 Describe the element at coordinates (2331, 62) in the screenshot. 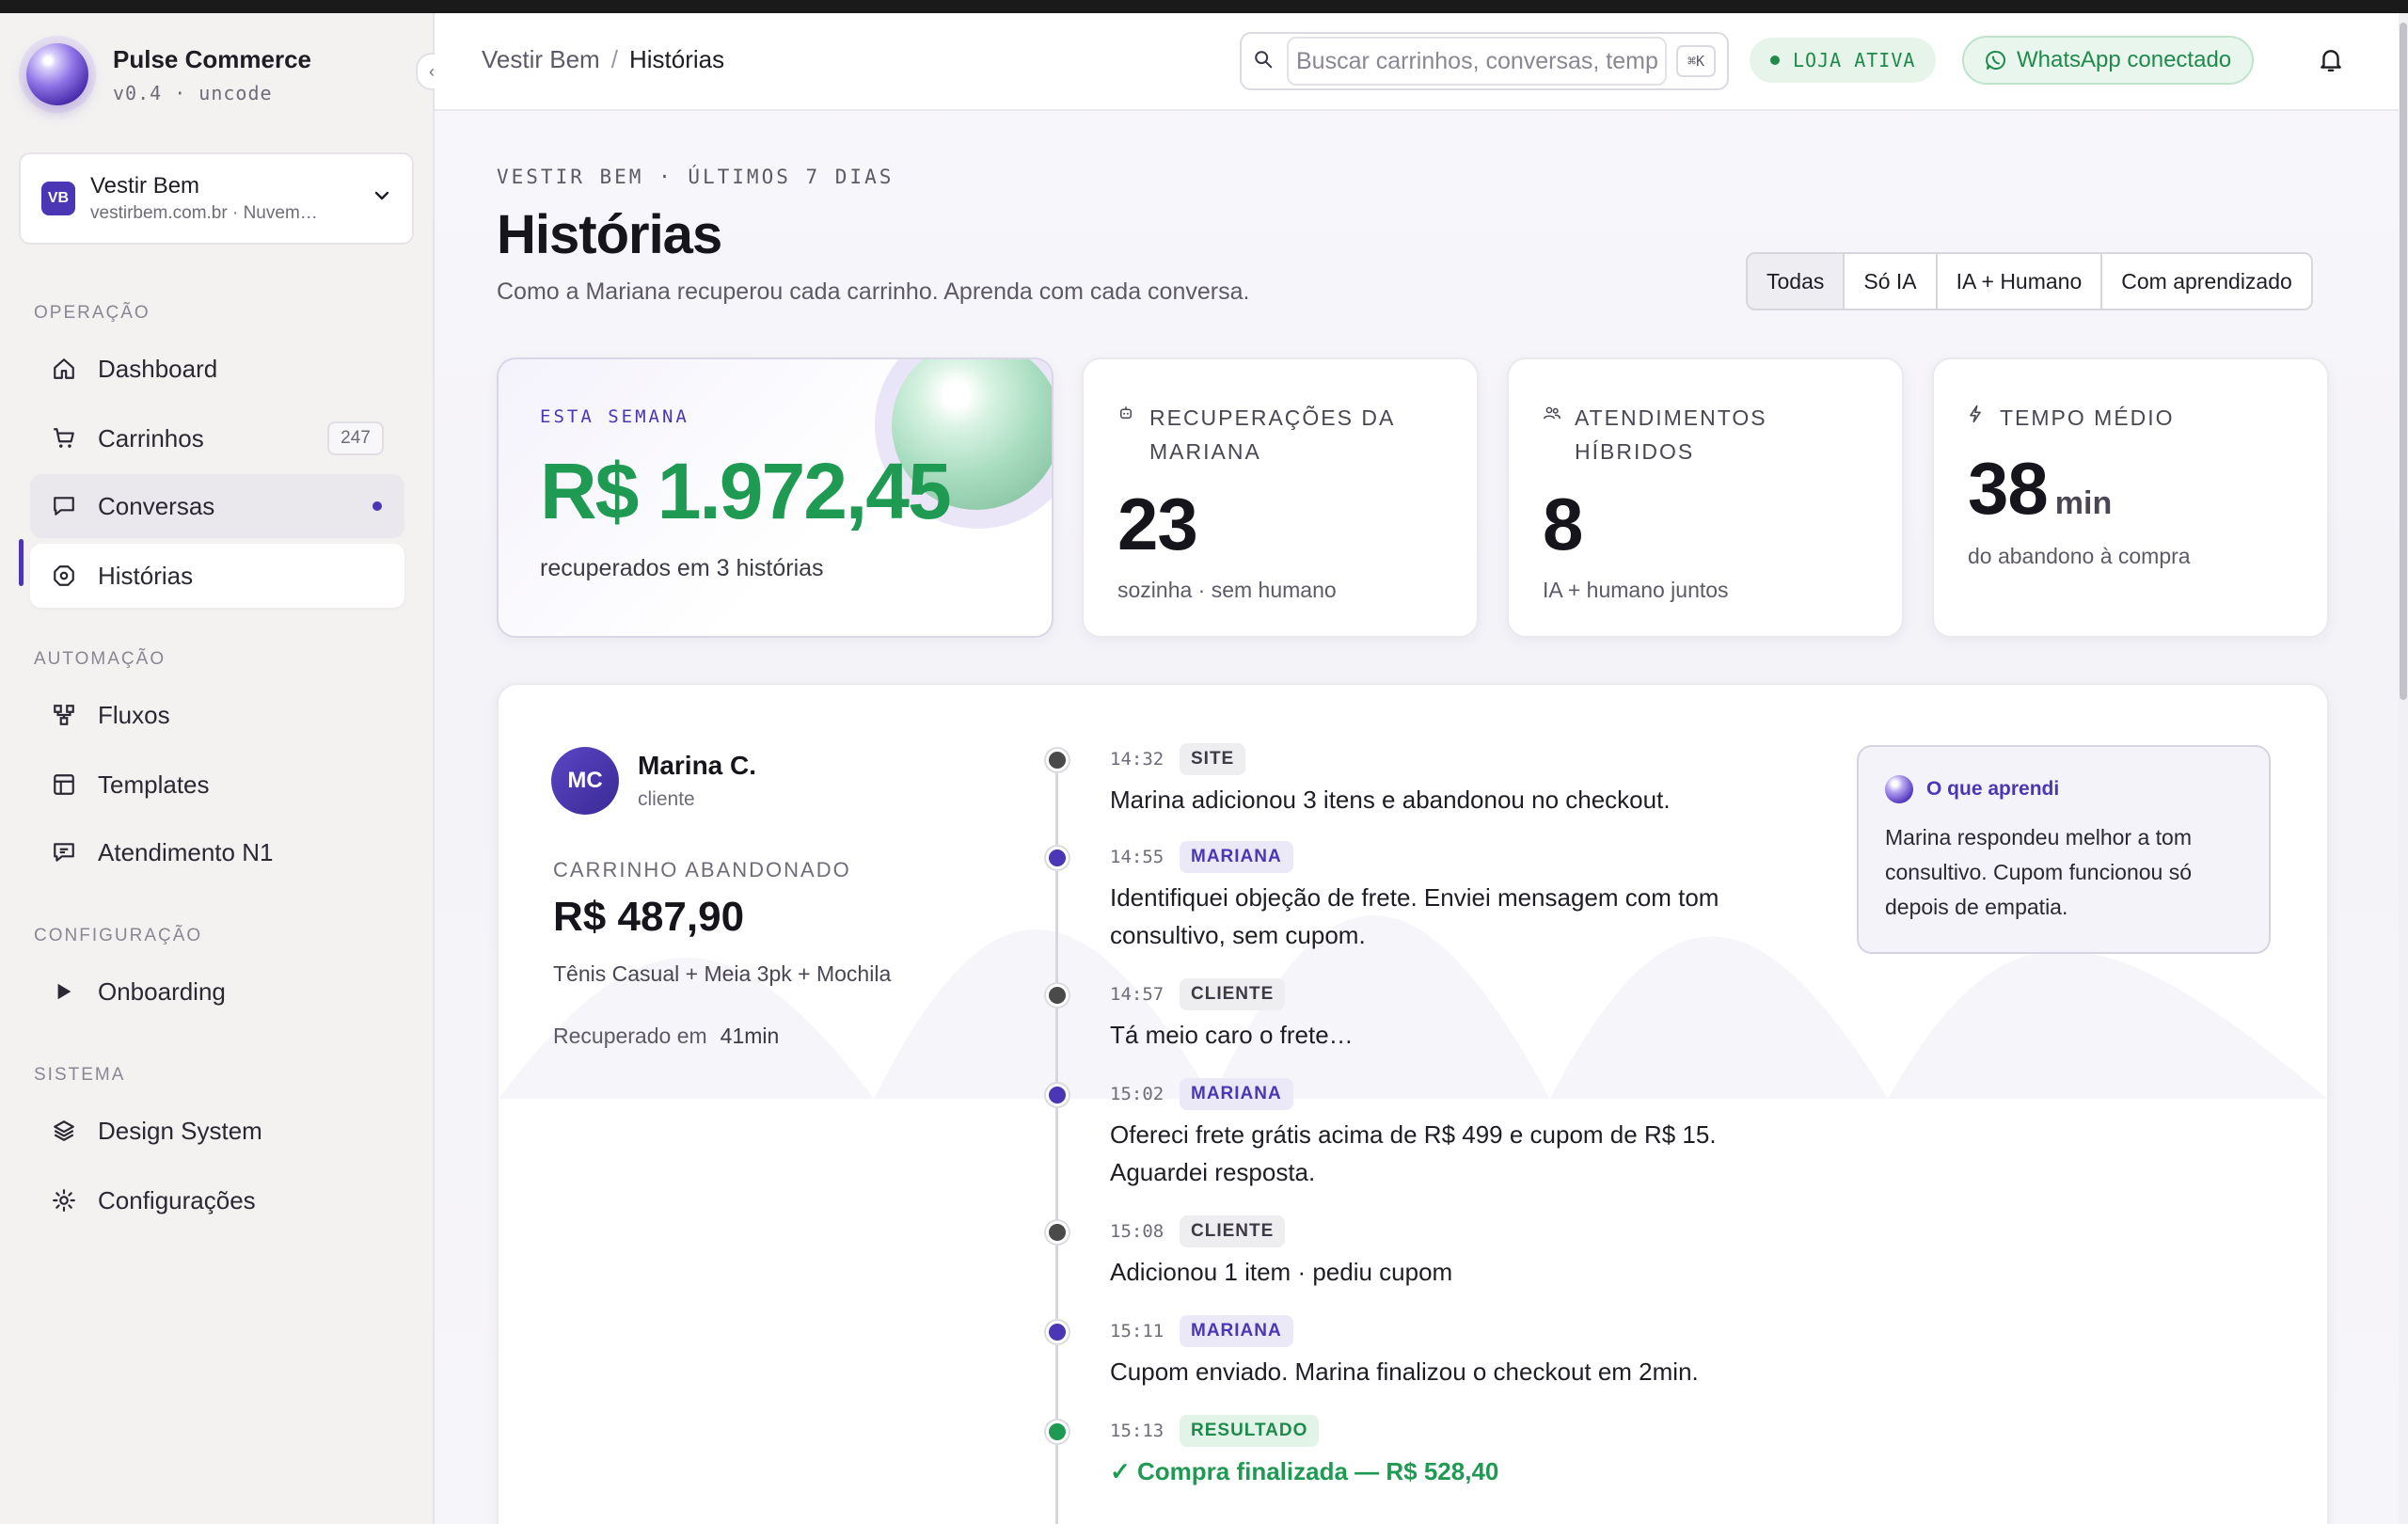

I see `notifications-button` at that location.